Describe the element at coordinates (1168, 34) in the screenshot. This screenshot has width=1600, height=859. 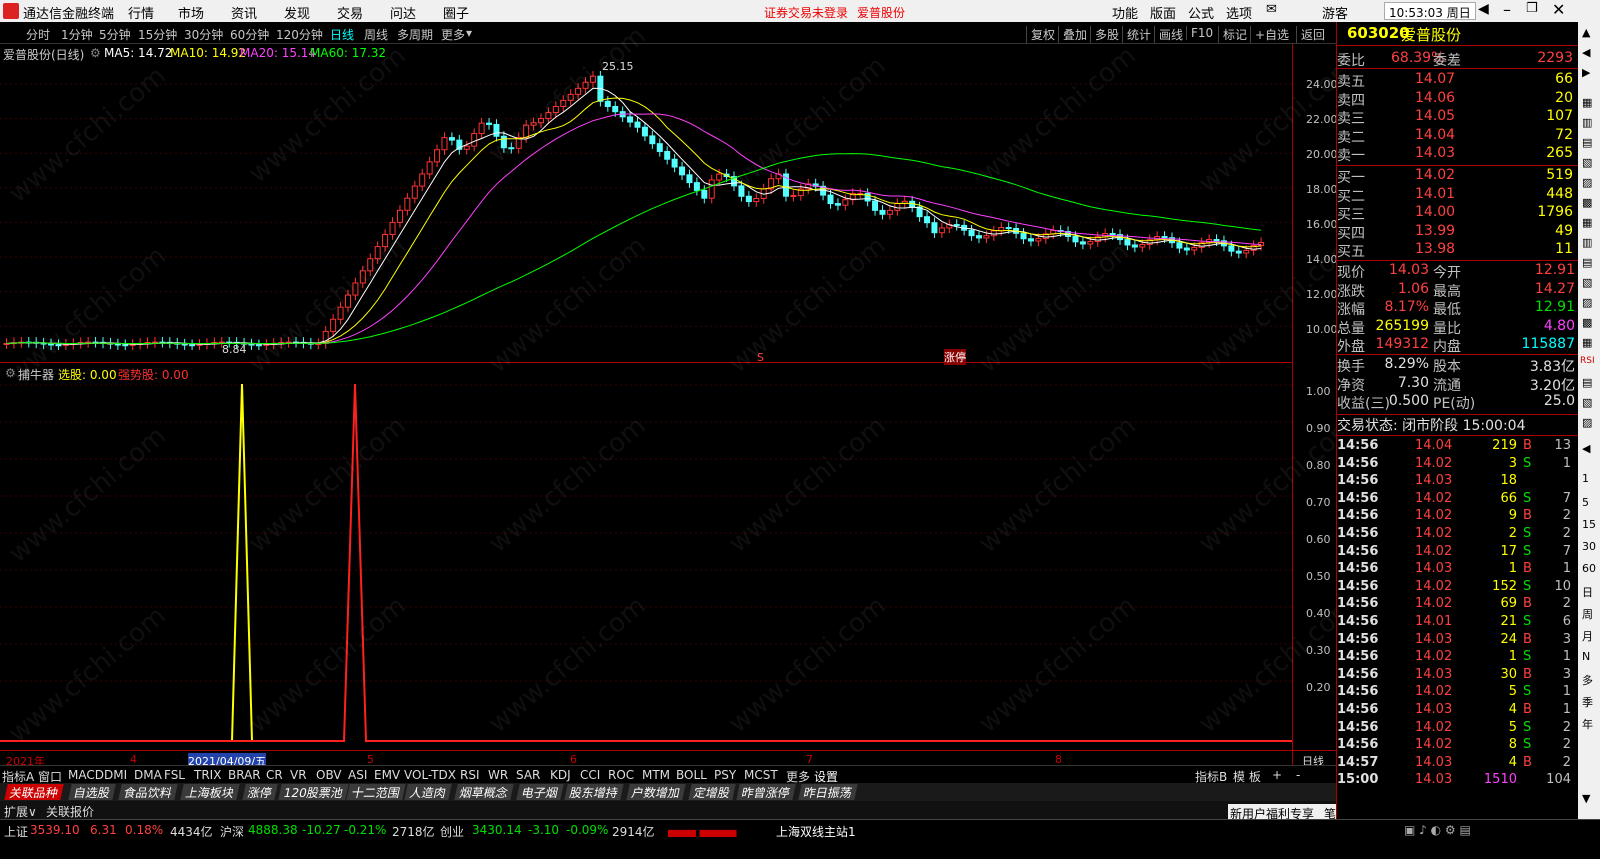
I see `toolbar-btn: 画线` at that location.